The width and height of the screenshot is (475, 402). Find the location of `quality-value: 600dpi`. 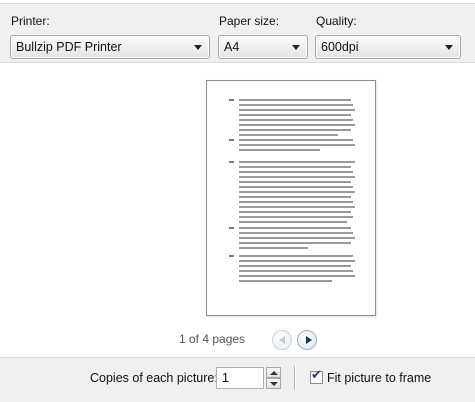

quality-value: 600dpi is located at coordinates (340, 47).